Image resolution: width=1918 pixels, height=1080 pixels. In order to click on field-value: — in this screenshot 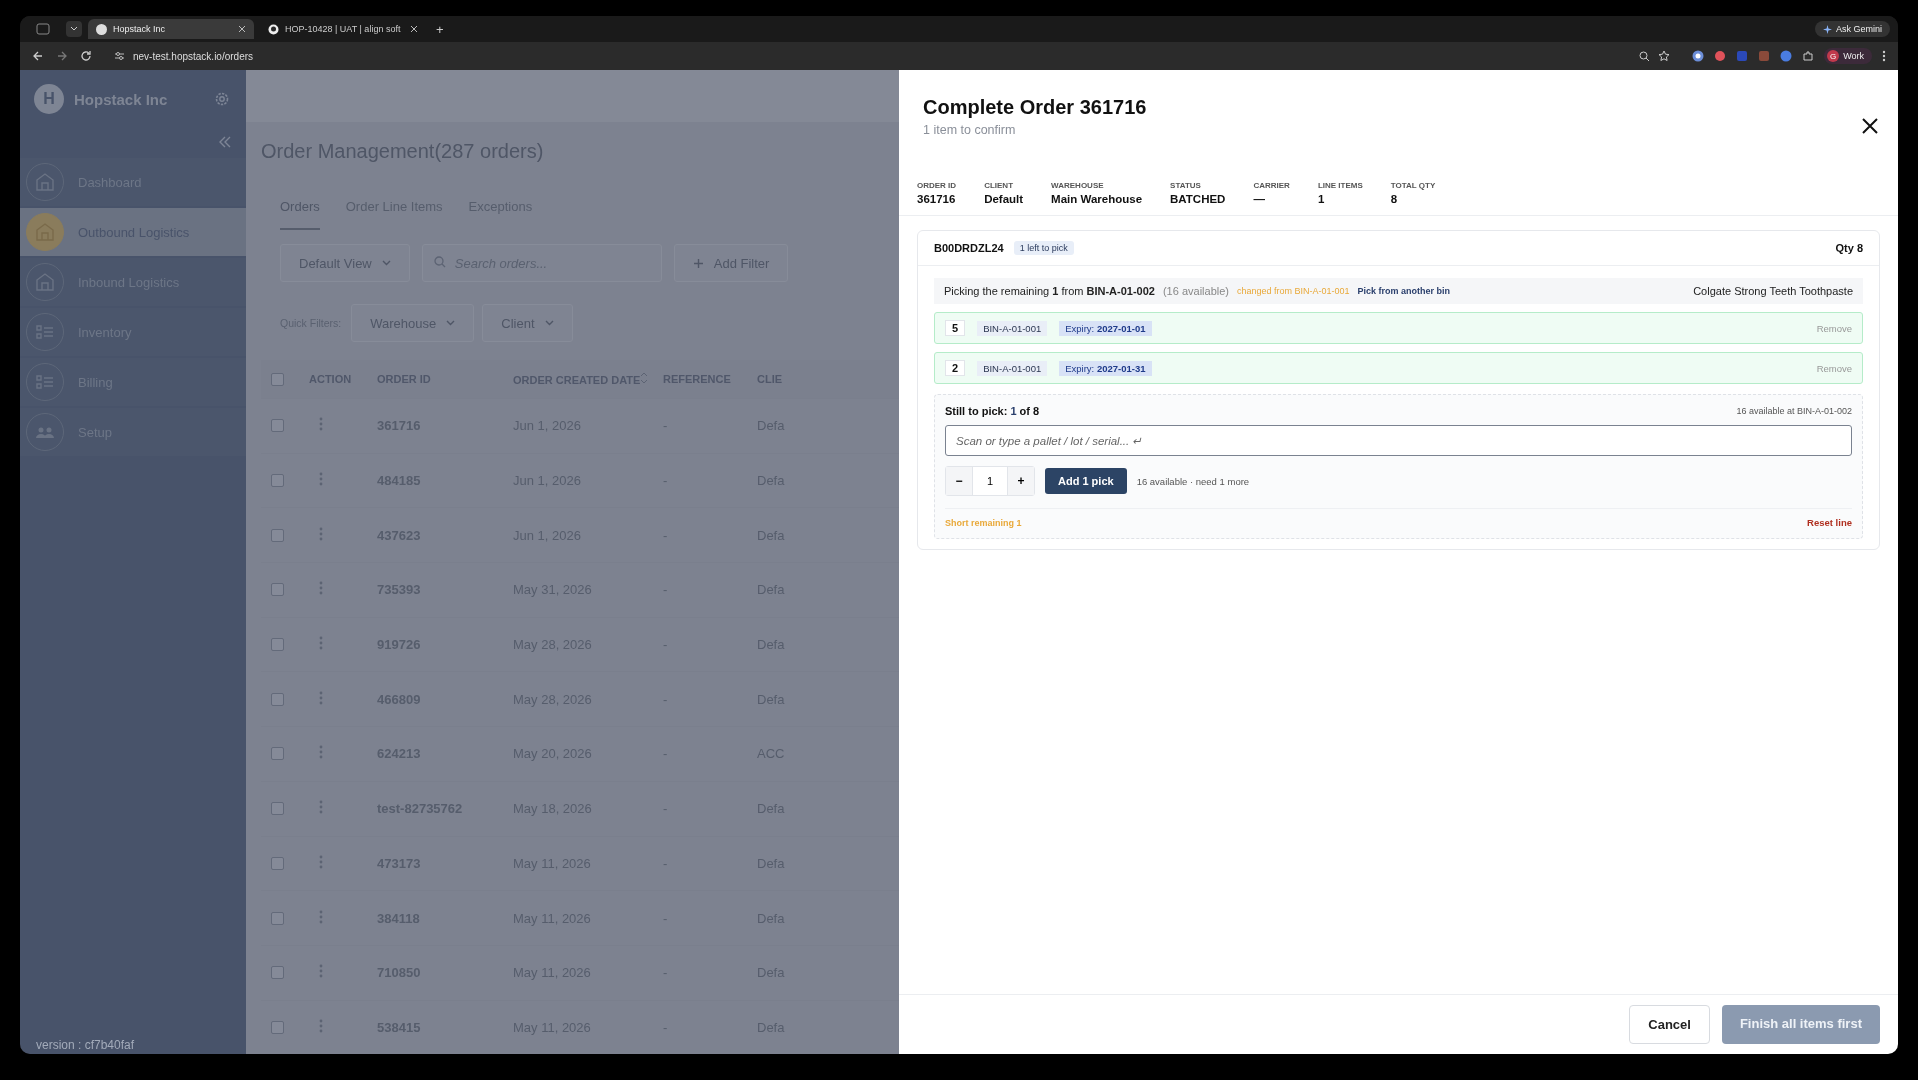, I will do `click(1259, 199)`.